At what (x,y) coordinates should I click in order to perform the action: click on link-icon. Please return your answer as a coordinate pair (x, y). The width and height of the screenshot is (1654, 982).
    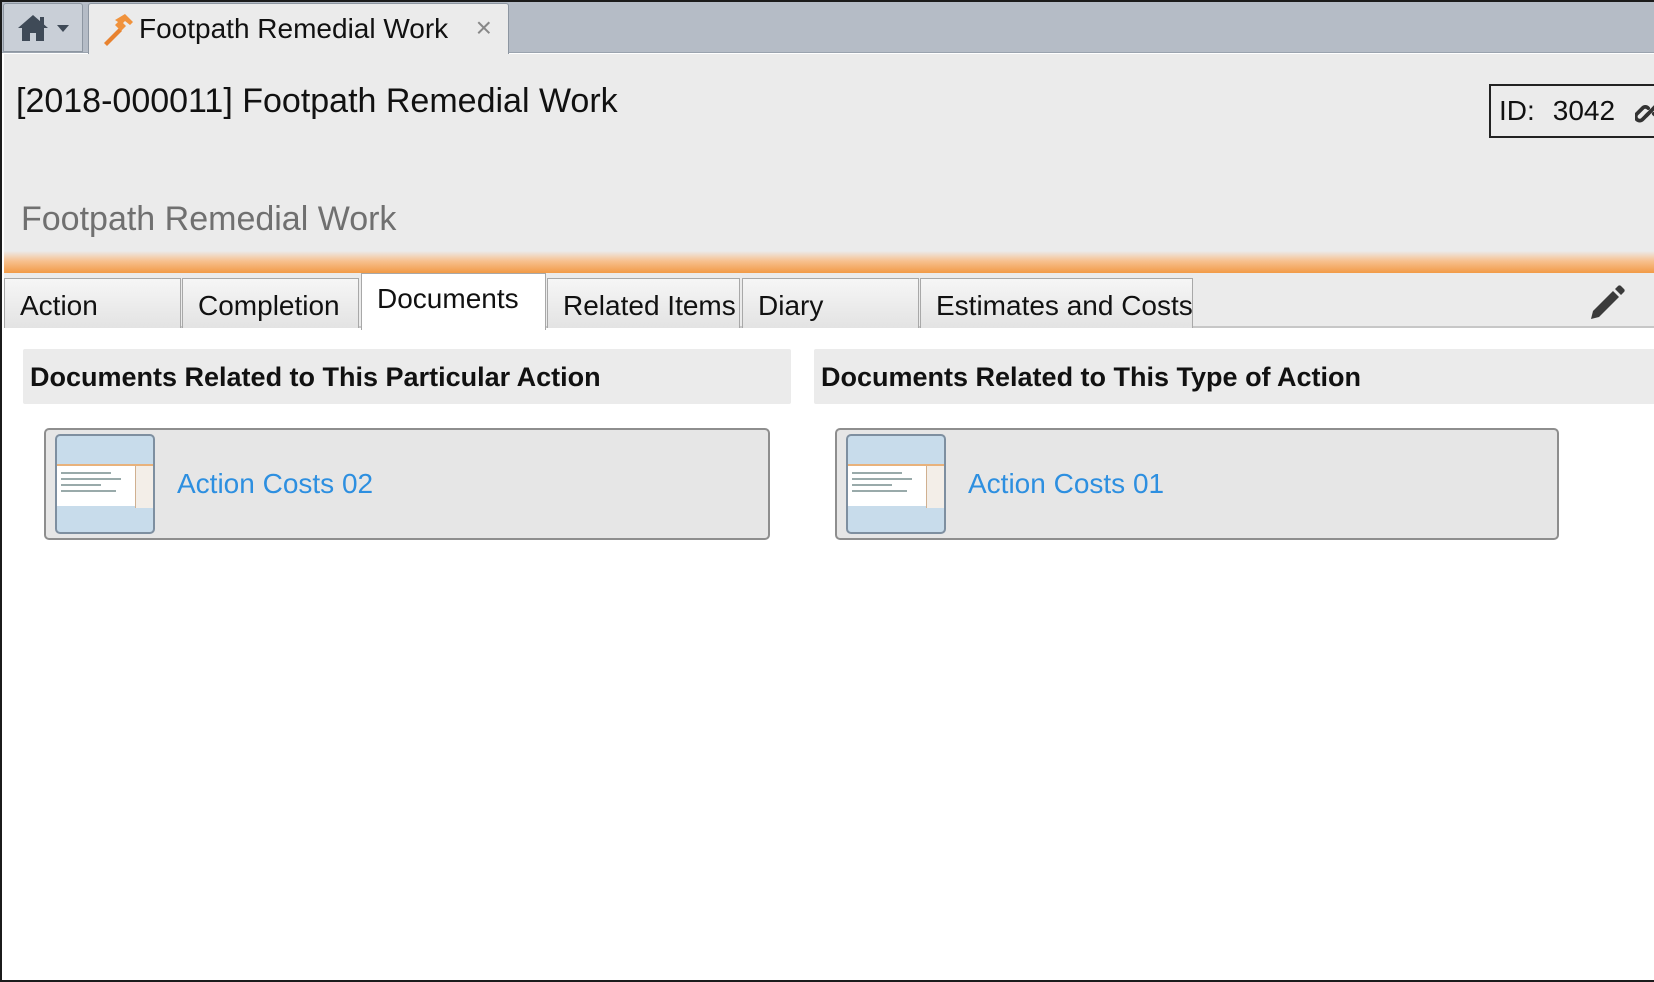
    Looking at the image, I should click on (1644, 111).